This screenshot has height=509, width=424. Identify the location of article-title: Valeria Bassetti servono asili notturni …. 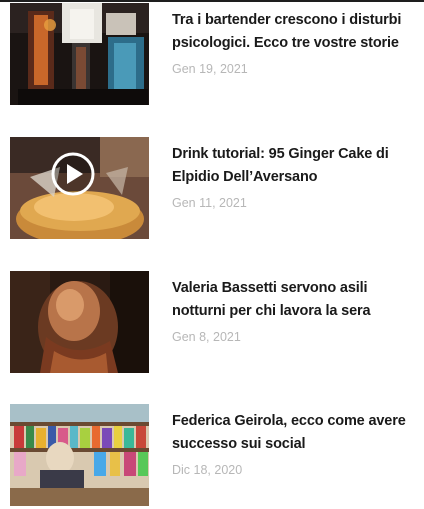
(297, 300).